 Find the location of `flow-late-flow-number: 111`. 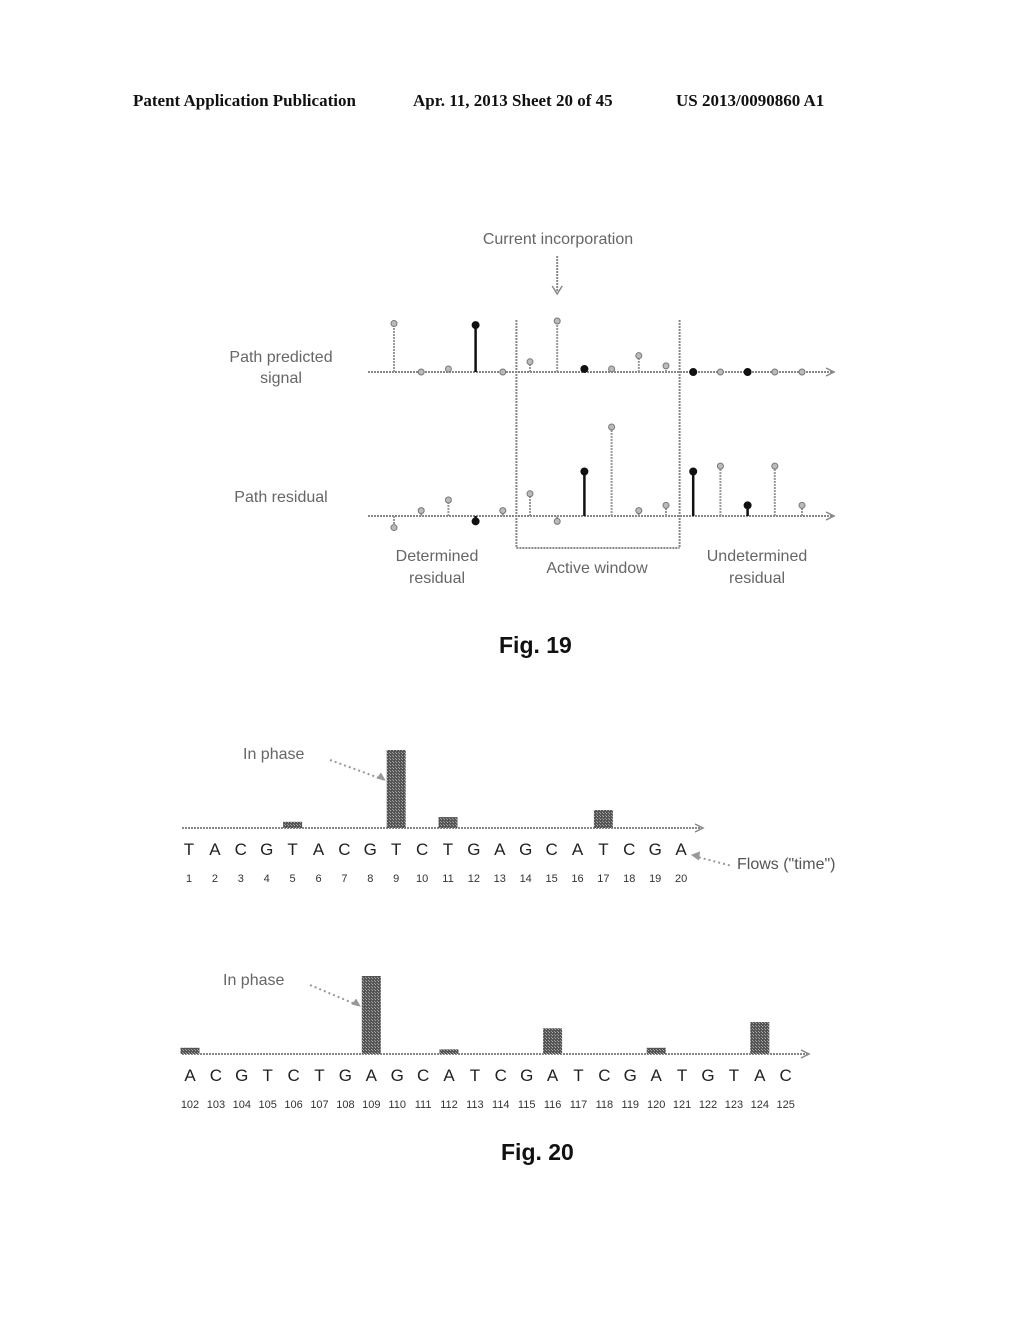

flow-late-flow-number: 111 is located at coordinates (423, 1105).